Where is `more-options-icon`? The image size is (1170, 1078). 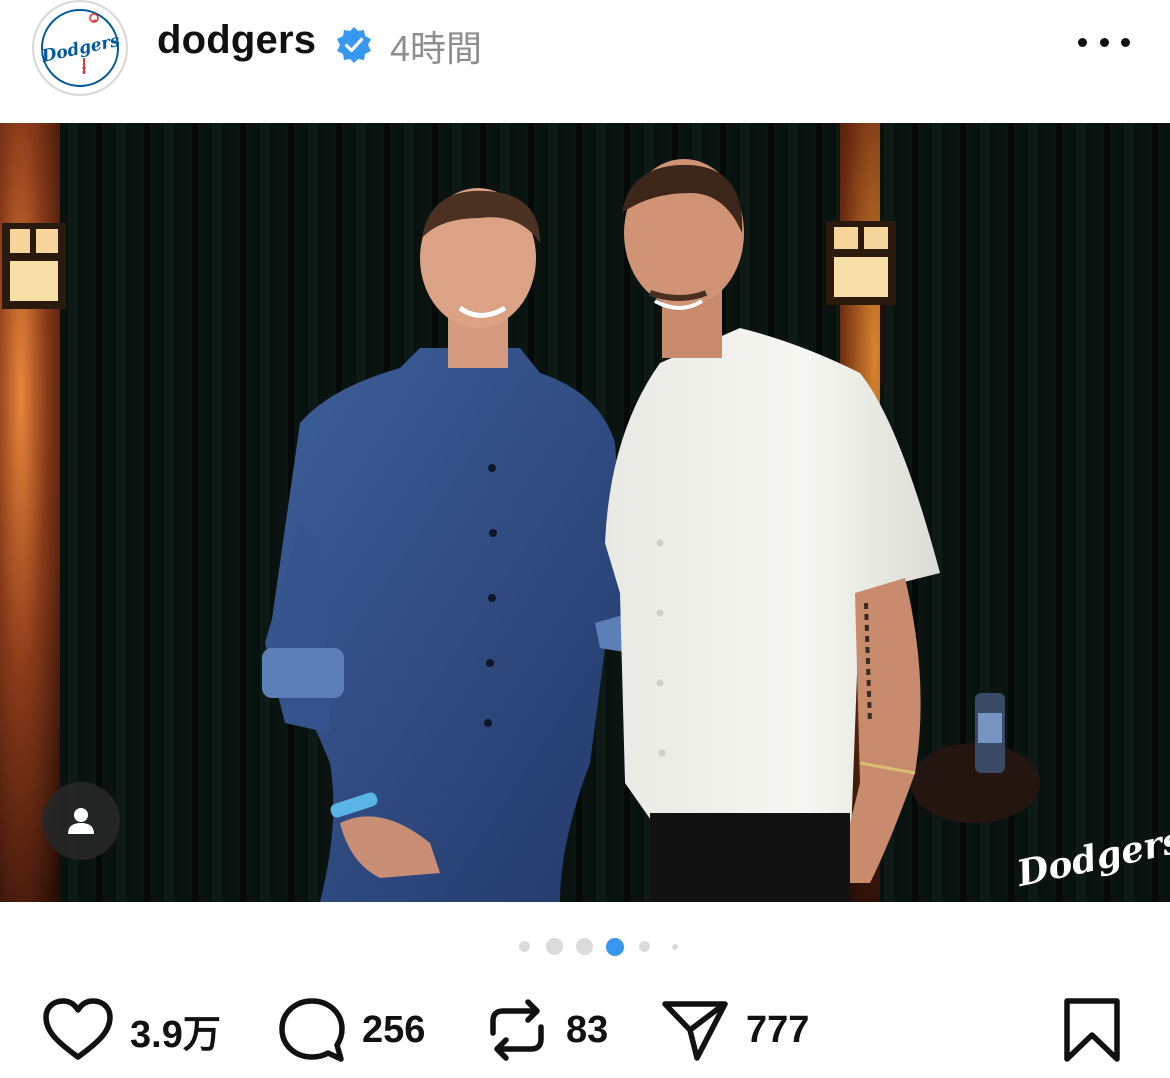
more-options-icon is located at coordinates (1104, 42).